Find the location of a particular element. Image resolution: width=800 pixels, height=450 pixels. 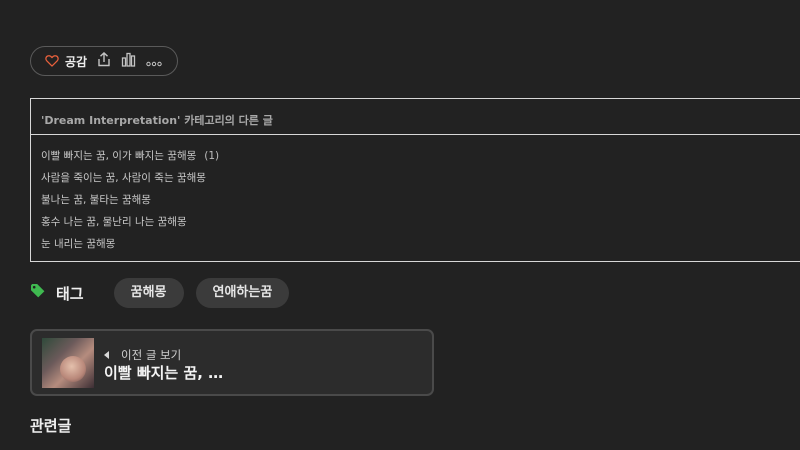

category-post-item: 이빨 빠지는 꿈, 이가 빠지는 꿈해몽 (1) is located at coordinates (130, 156).